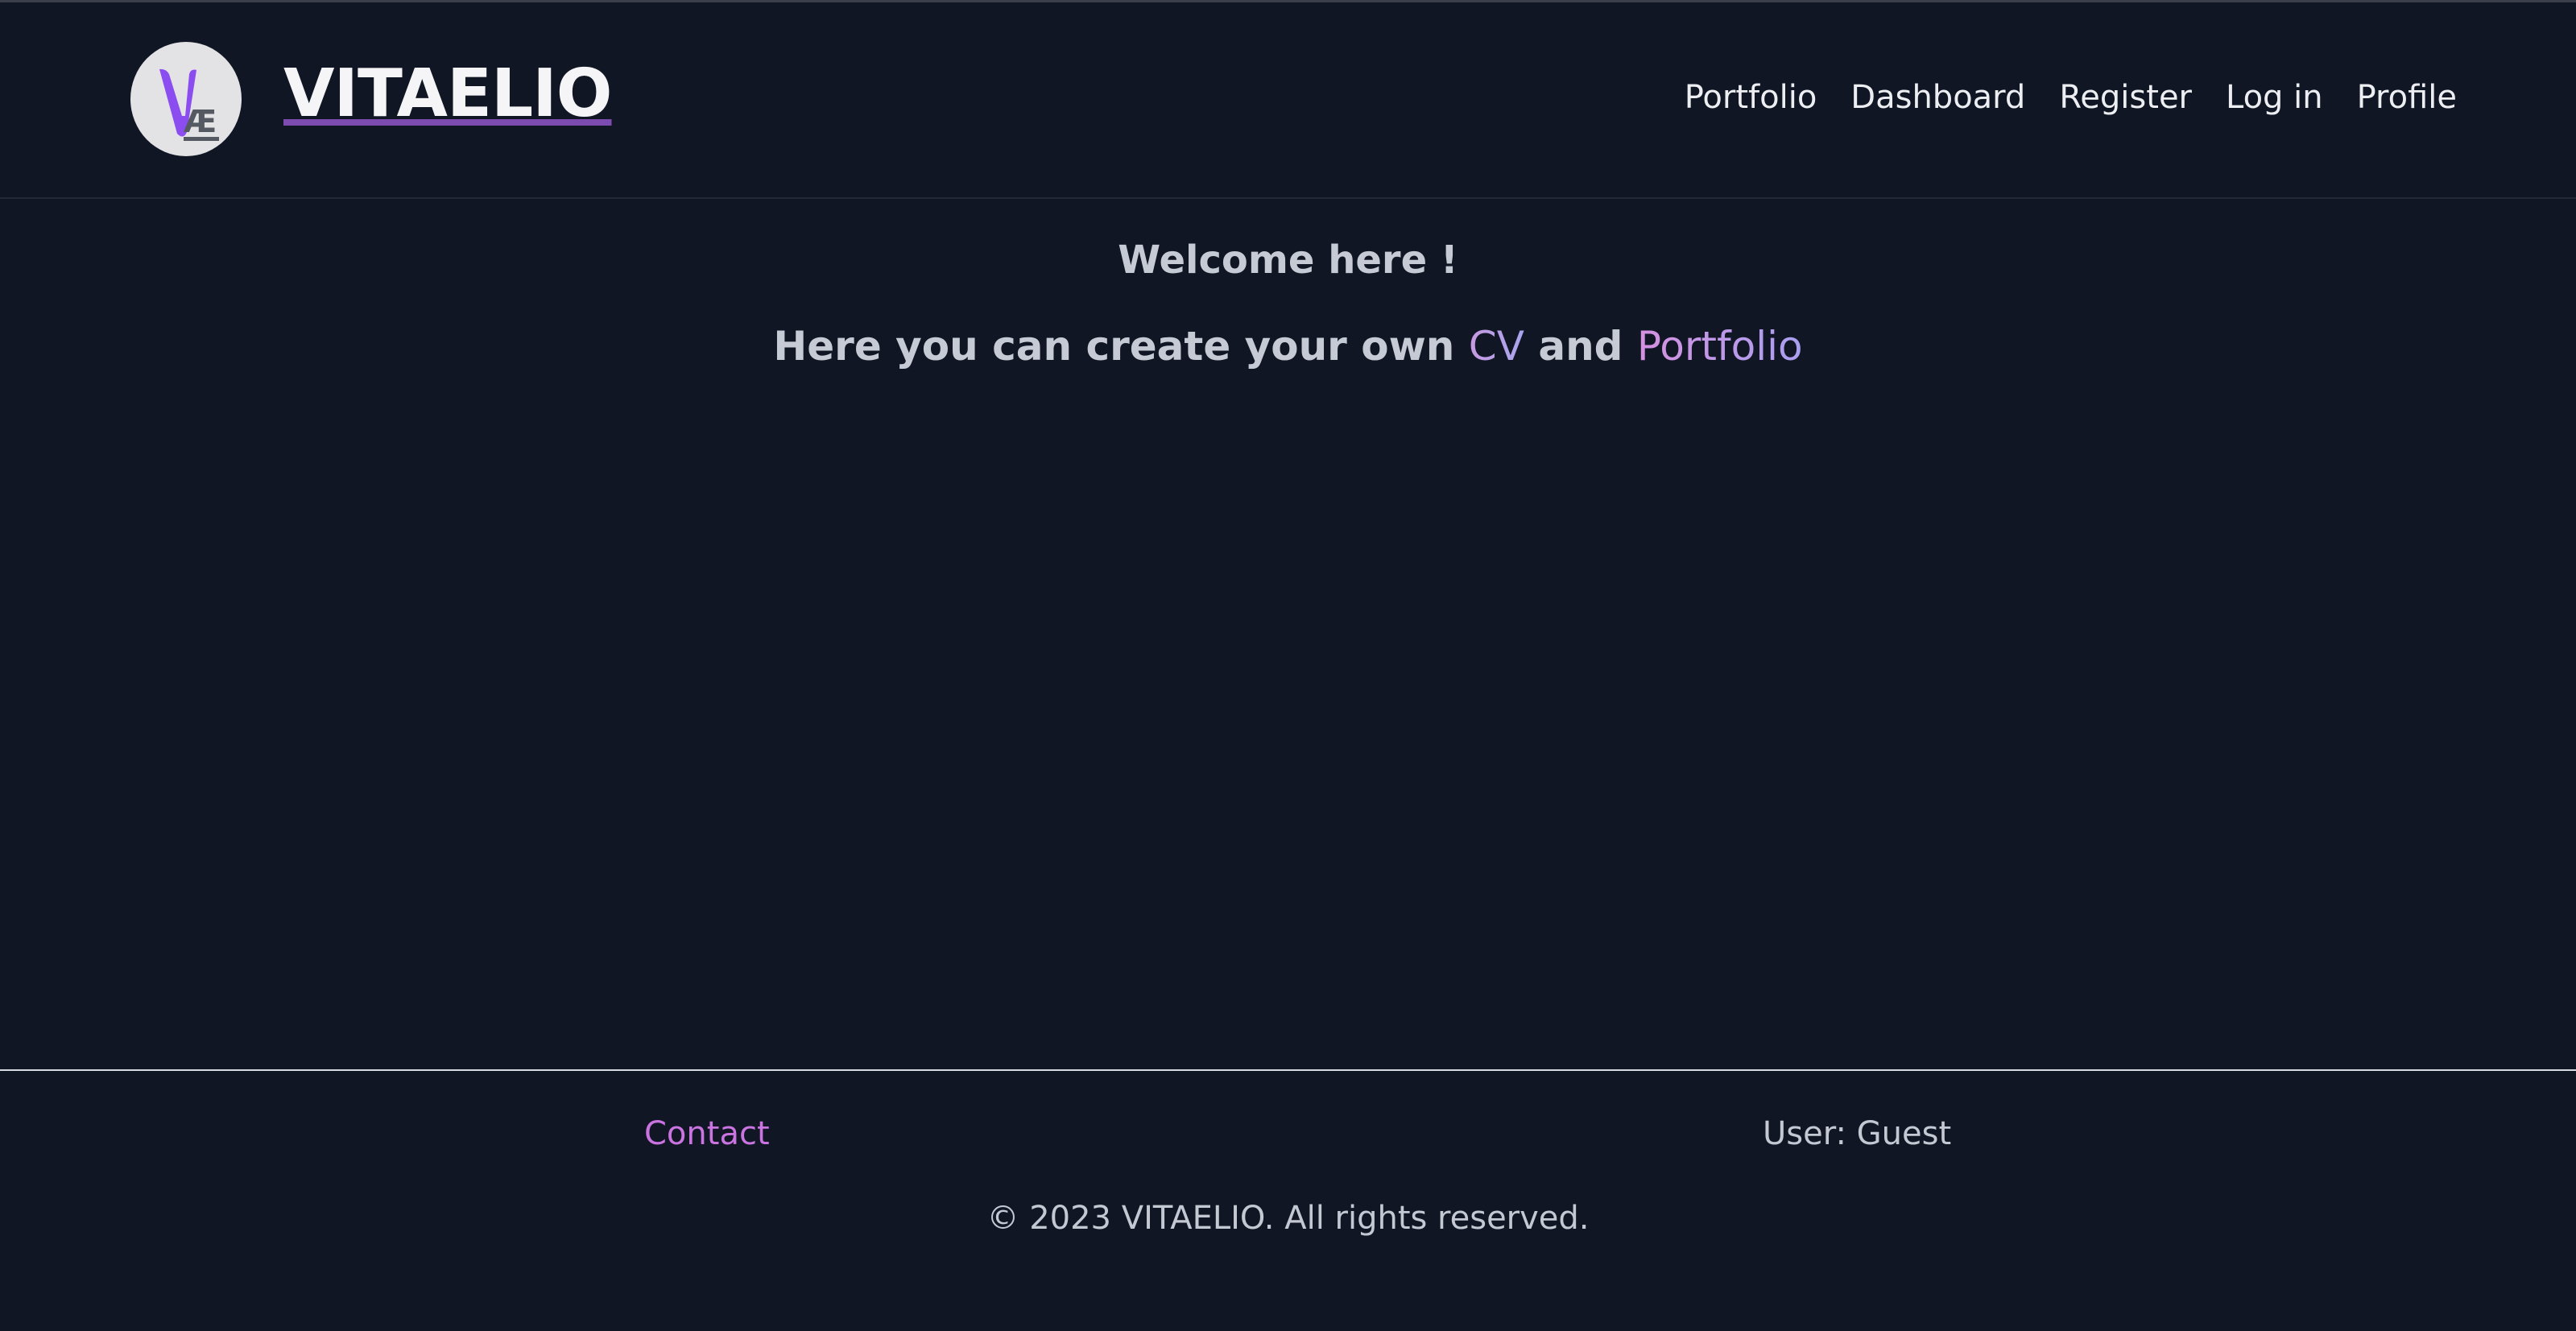  I want to click on svg-text: Æ, so click(200, 121).